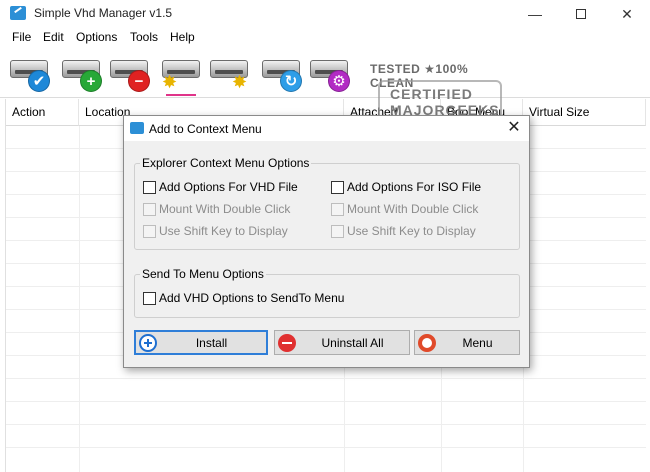 This screenshot has width=650, height=472. I want to click on maximize-icon, so click(581, 14).